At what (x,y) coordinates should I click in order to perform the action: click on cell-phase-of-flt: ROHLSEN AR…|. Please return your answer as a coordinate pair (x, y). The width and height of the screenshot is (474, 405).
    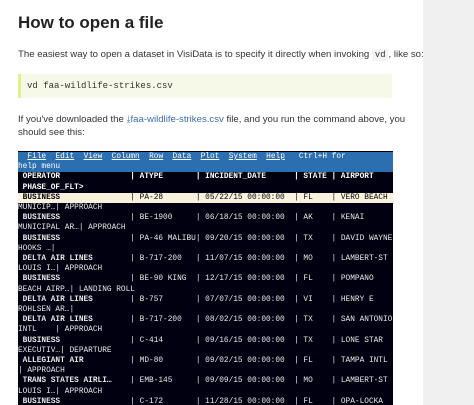
    Looking at the image, I should click on (46, 310).